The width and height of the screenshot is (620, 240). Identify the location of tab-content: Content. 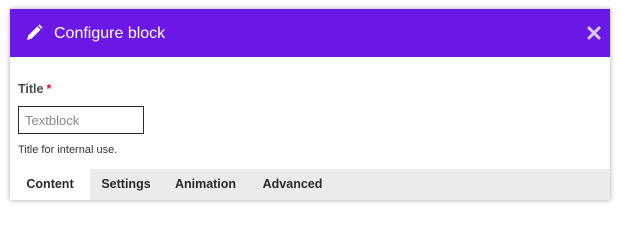
(50, 184).